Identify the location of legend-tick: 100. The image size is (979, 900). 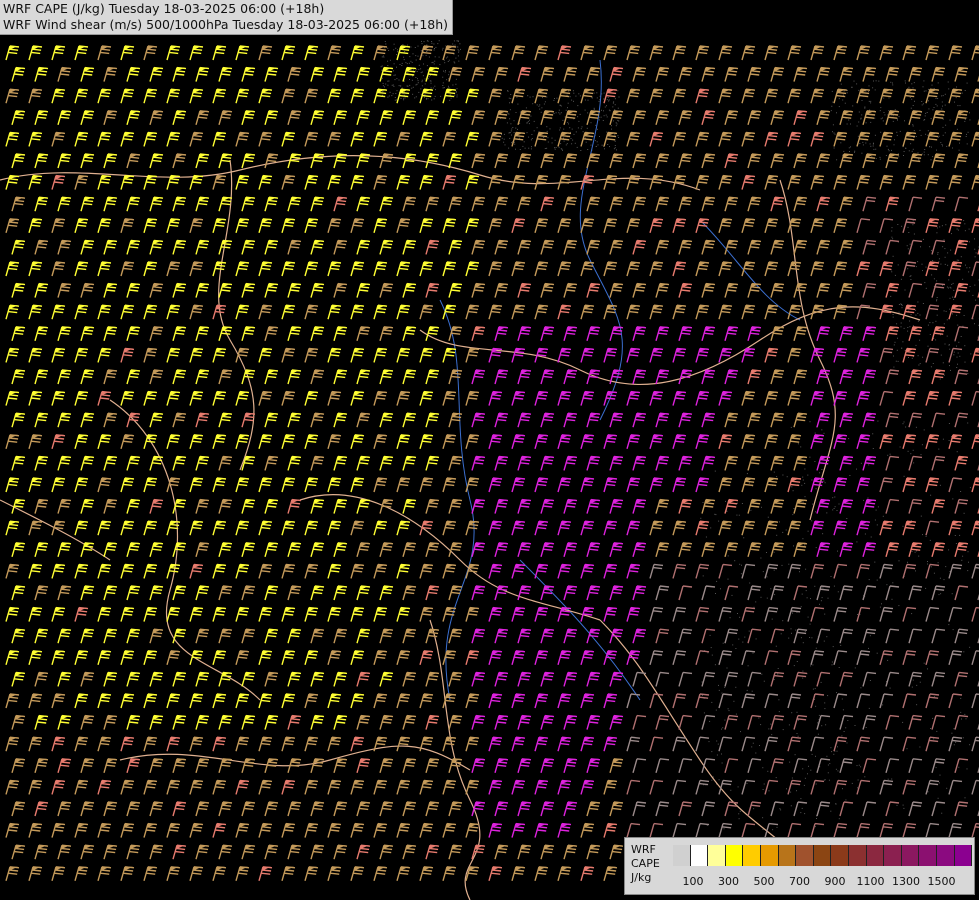
(693, 881).